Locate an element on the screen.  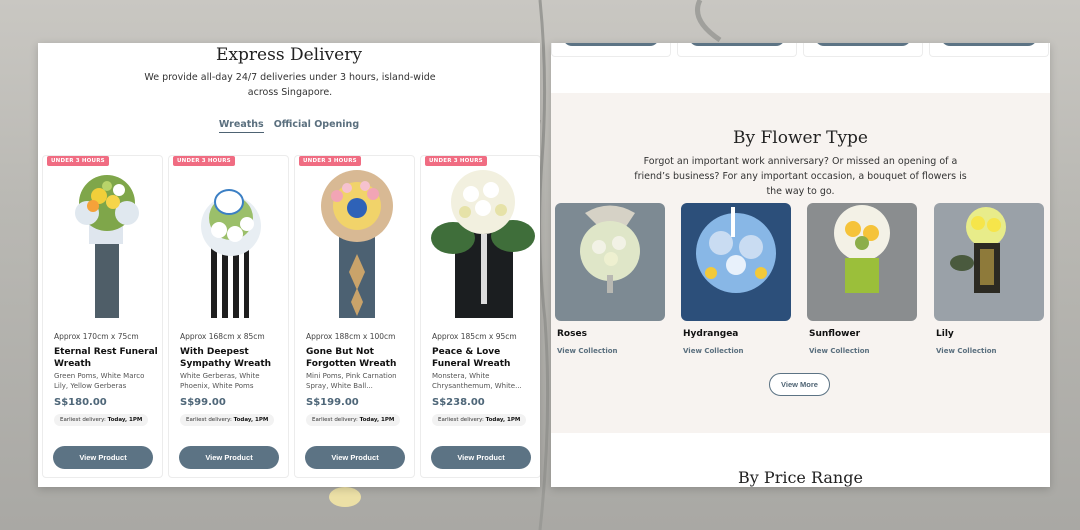
view-more-button: View More is located at coordinates (799, 384).